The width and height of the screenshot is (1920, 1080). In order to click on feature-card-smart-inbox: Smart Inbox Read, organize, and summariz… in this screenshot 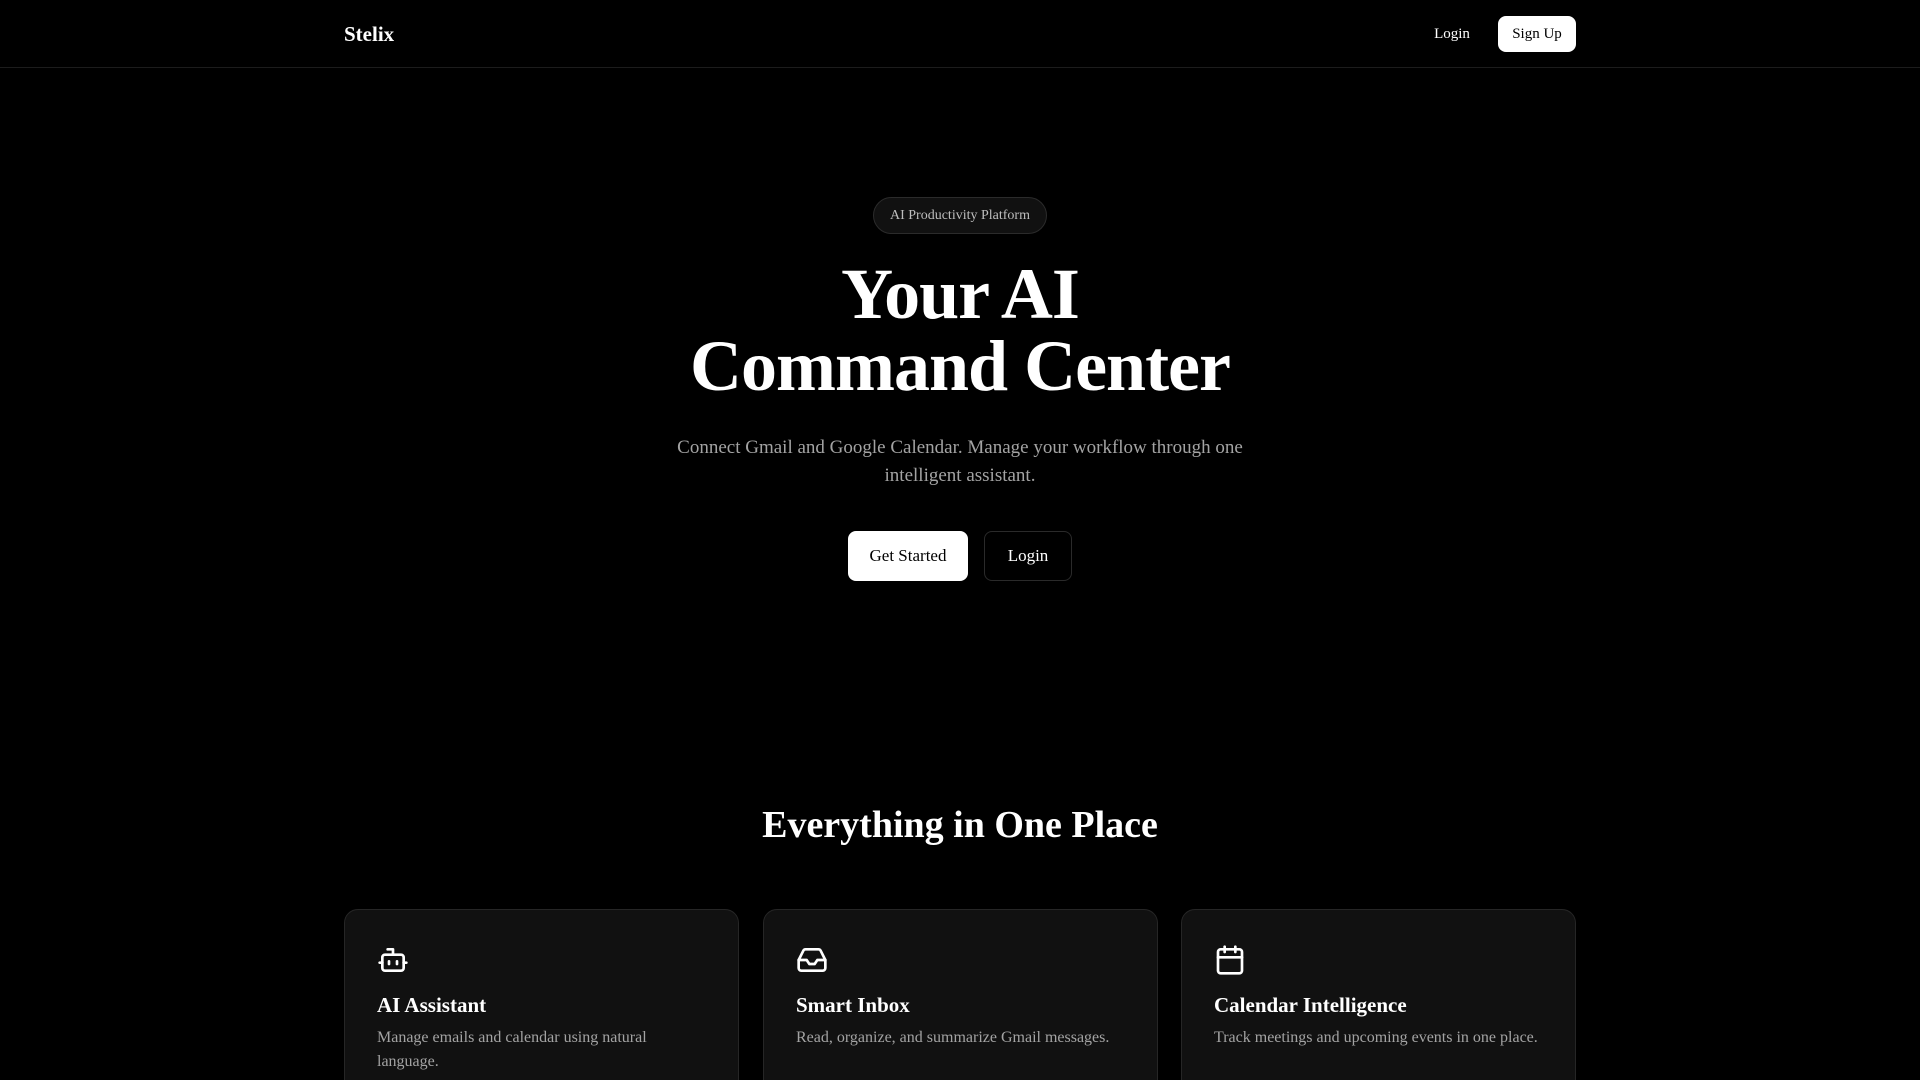, I will do `click(960, 994)`.